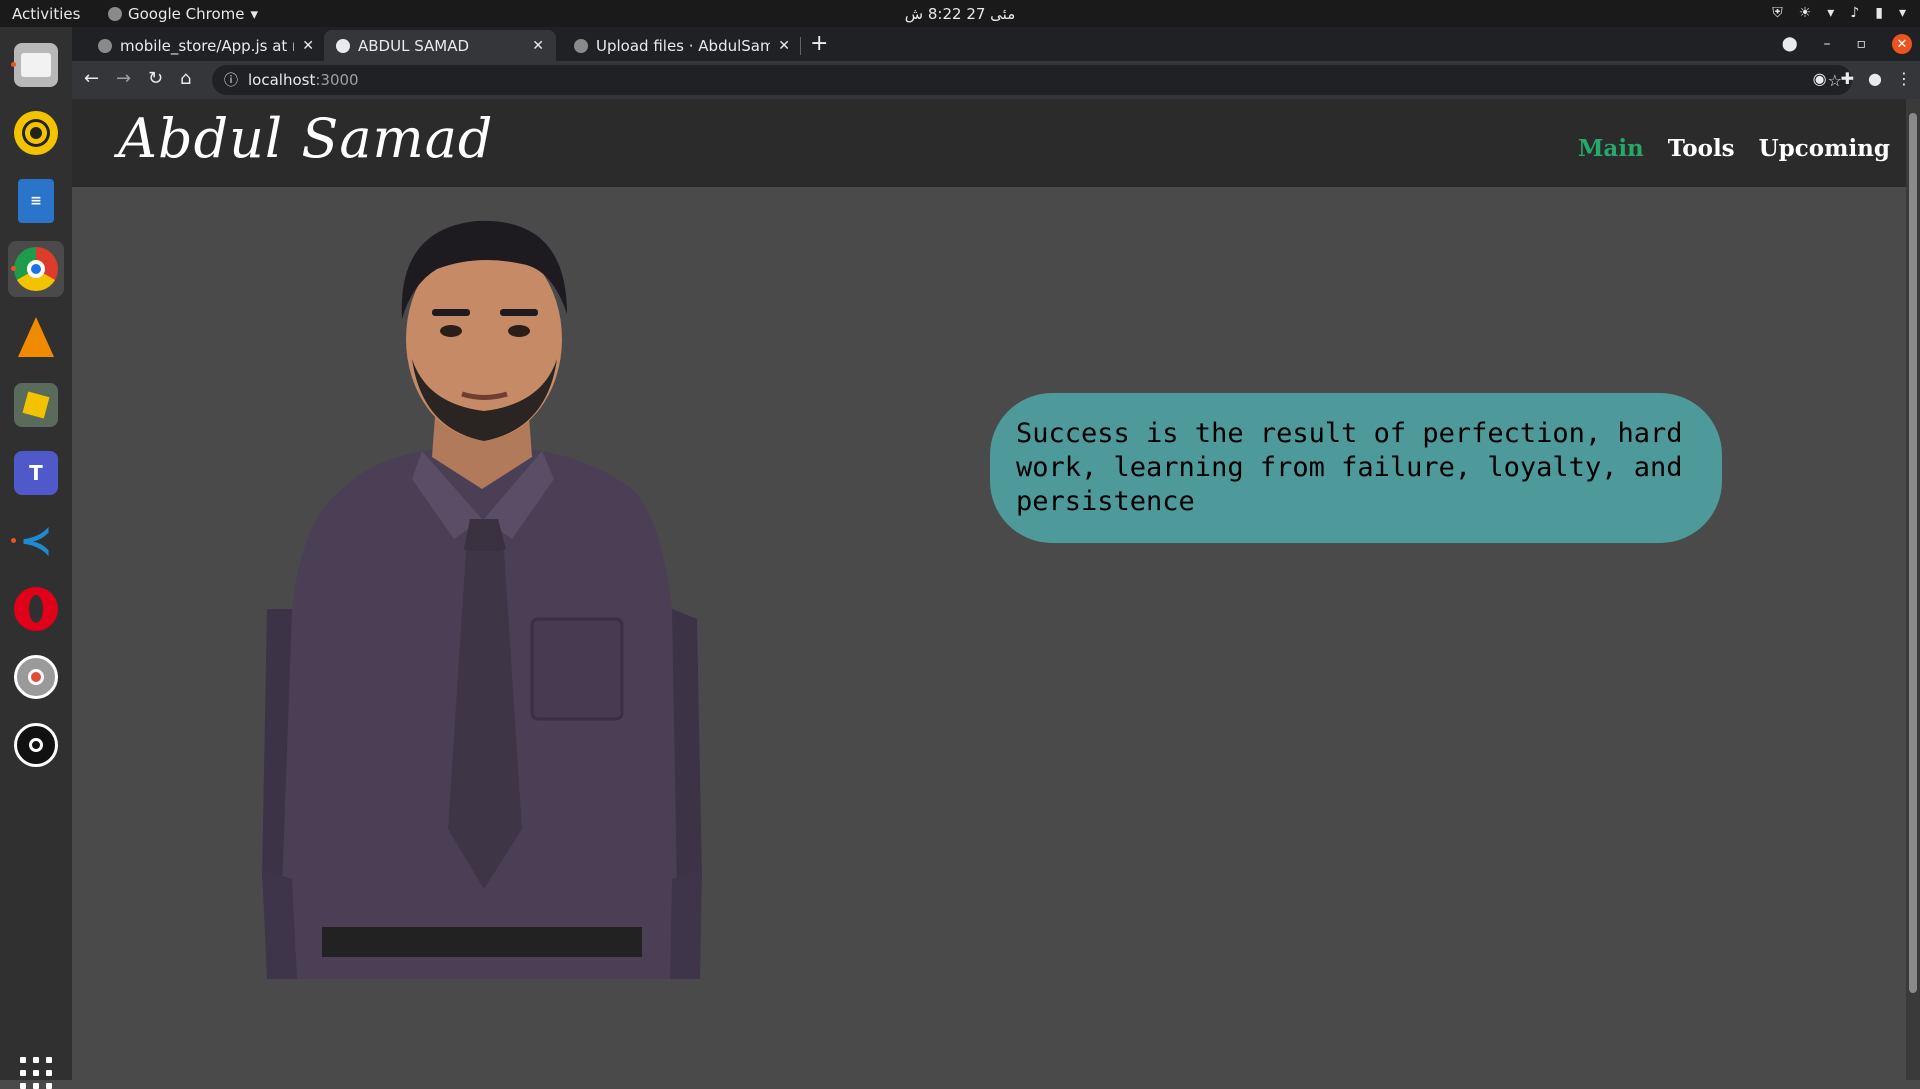 This screenshot has height=1089, width=1920. I want to click on maximize-icon: ▫, so click(1862, 44).